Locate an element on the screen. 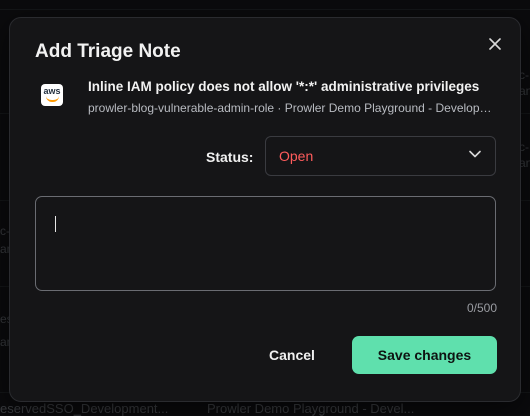  close-icon is located at coordinates (495, 44).